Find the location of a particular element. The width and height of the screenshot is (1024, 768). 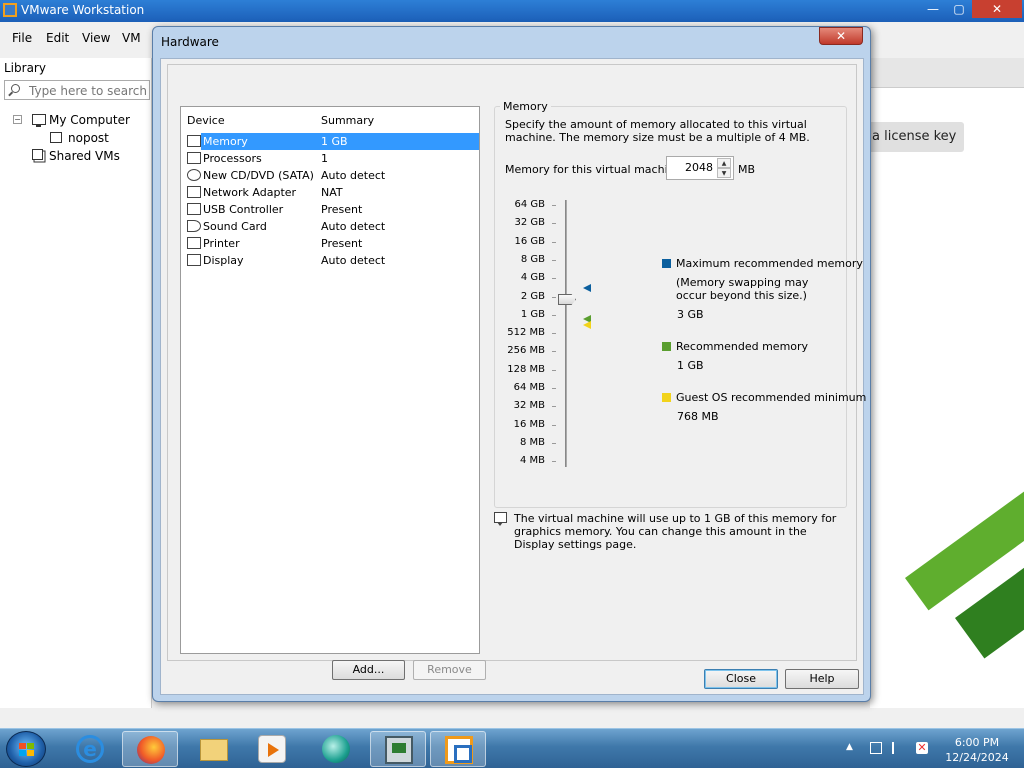

taskbar-internet-explorer: e is located at coordinates (90, 749).